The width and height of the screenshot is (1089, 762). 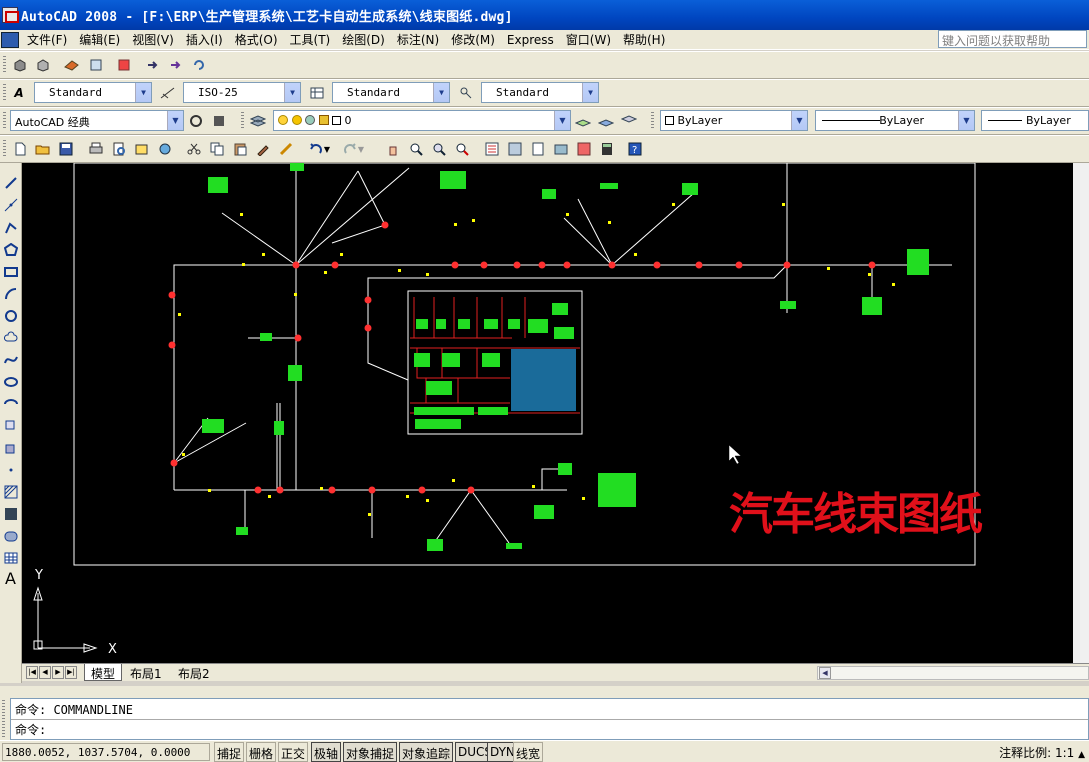 I want to click on linetype-select: ByLayer ▼, so click(x=895, y=120).